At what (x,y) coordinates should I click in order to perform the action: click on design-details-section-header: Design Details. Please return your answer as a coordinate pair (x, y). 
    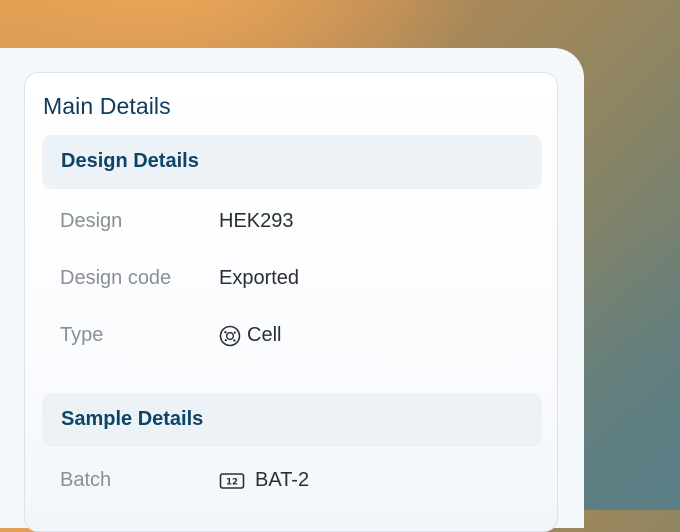
    Looking at the image, I should click on (292, 162).